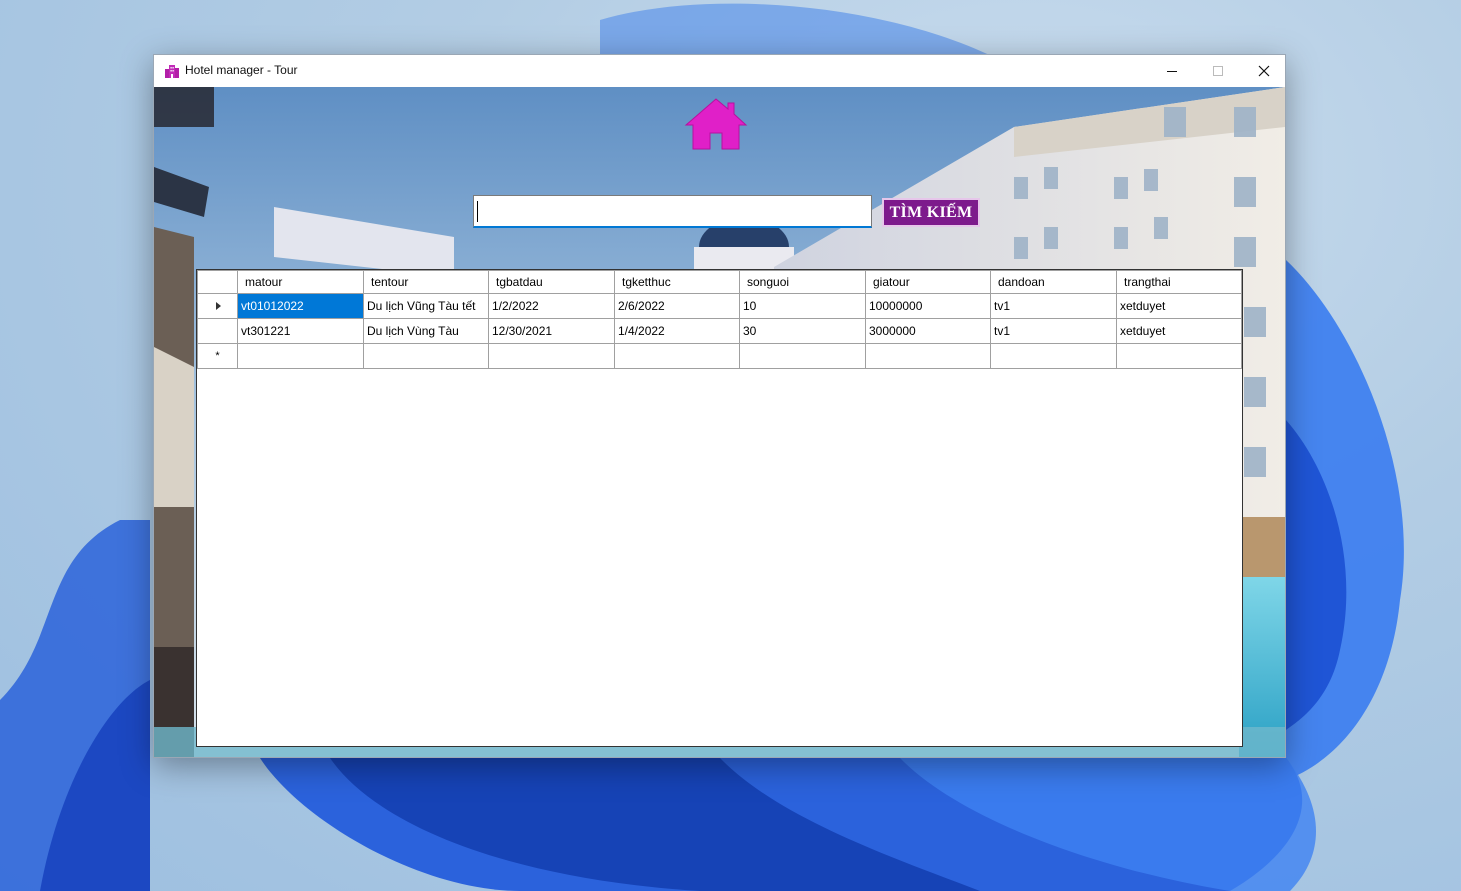 This screenshot has height=891, width=1461. What do you see at coordinates (300, 306) in the screenshot?
I see `table-cell: vt01012022` at bounding box center [300, 306].